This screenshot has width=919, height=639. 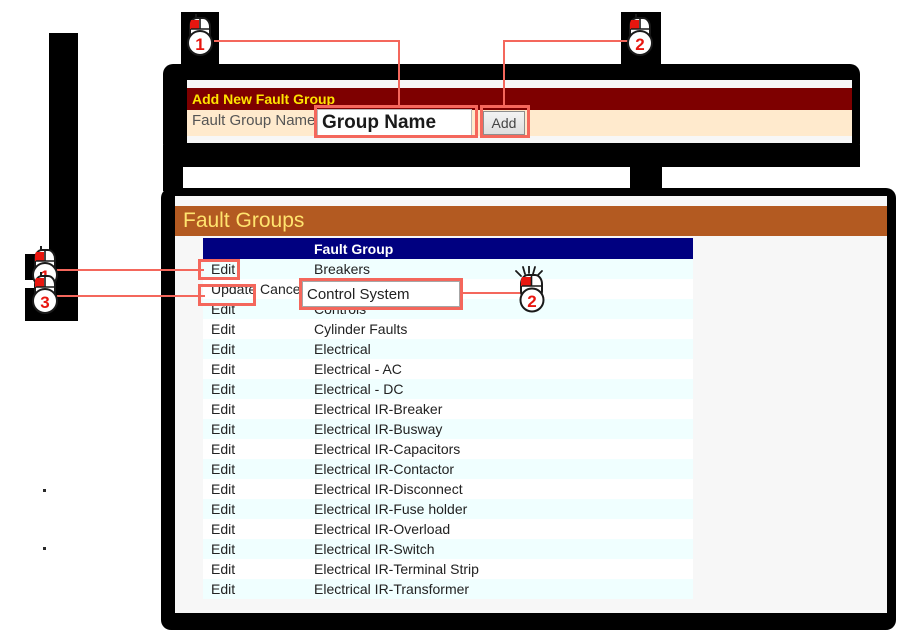 I want to click on column-header-fault-group: Fault Group, so click(x=499, y=248).